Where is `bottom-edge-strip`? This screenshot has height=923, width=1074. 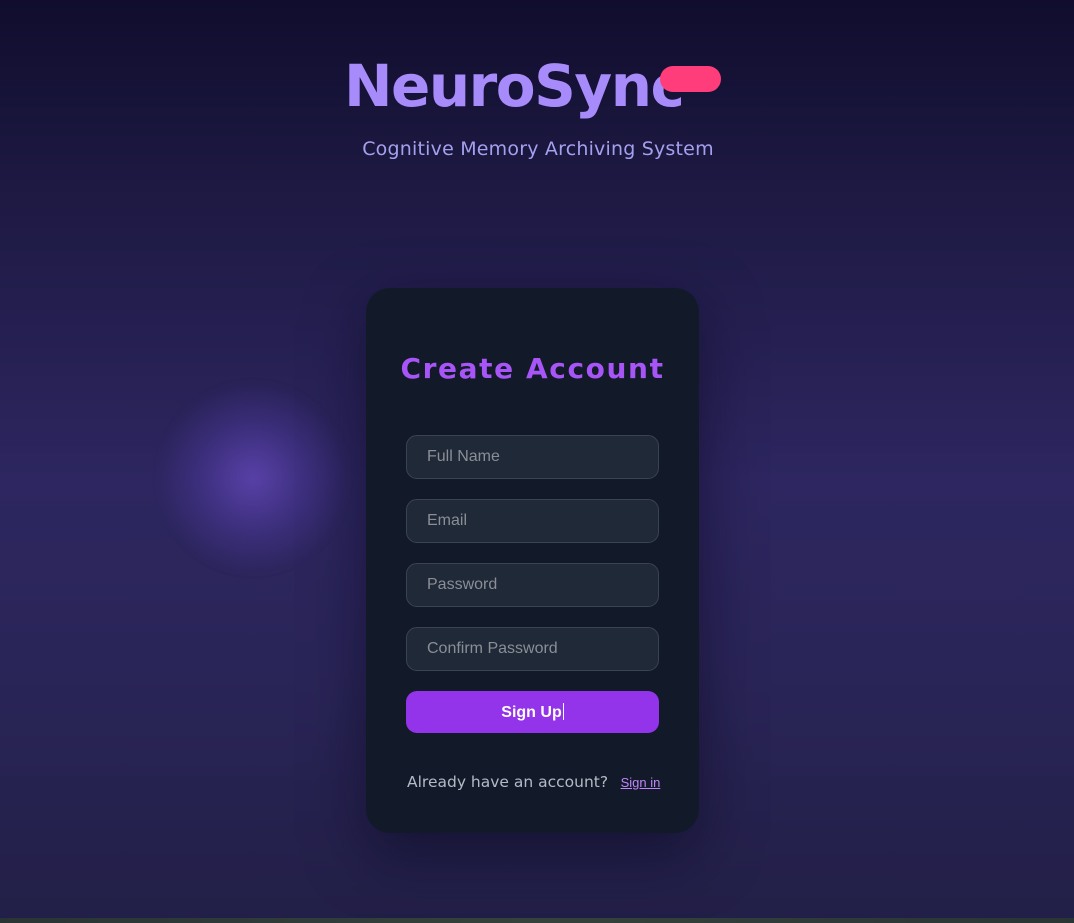
bottom-edge-strip is located at coordinates (537, 920).